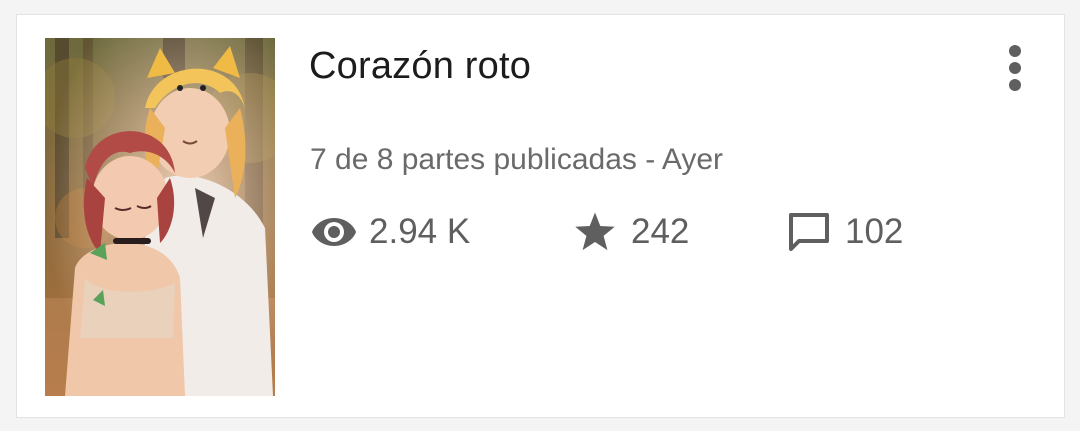 Image resolution: width=1080 pixels, height=431 pixels. What do you see at coordinates (660, 231) in the screenshot?
I see `votes-count: 242` at bounding box center [660, 231].